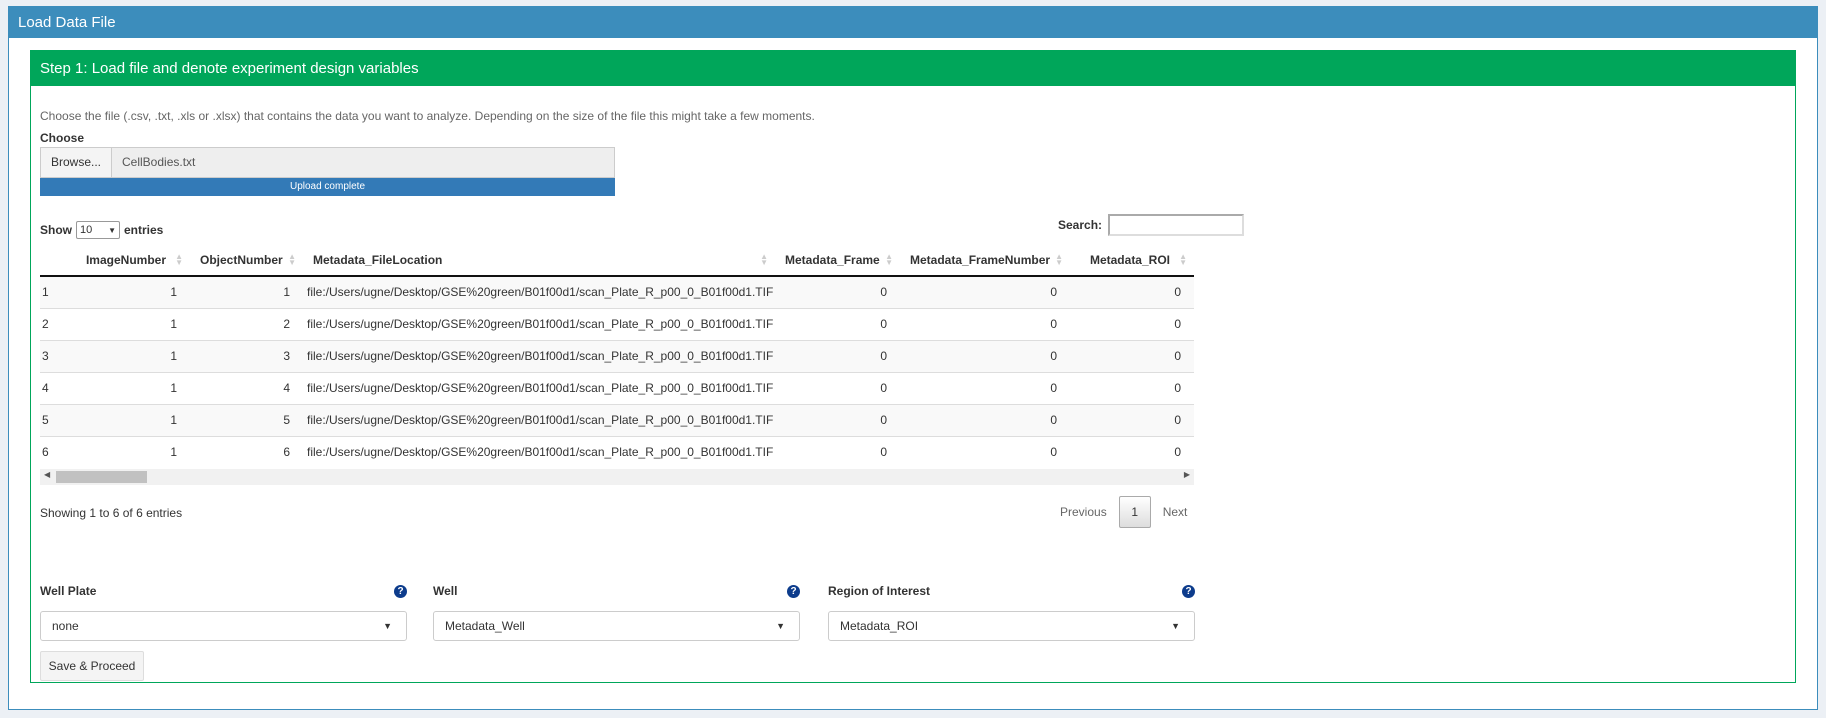 The image size is (1826, 718). What do you see at coordinates (616, 626) in the screenshot?
I see `well-select: Metadata_Well ▼` at bounding box center [616, 626].